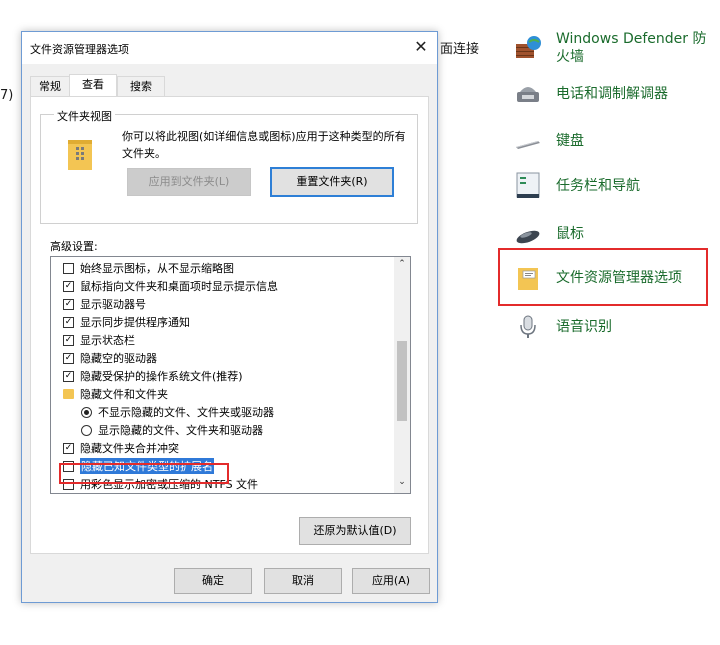 The height and width of the screenshot is (645, 720). What do you see at coordinates (612, 94) in the screenshot?
I see `cp-item-label: 电话和调制解调器` at bounding box center [612, 94].